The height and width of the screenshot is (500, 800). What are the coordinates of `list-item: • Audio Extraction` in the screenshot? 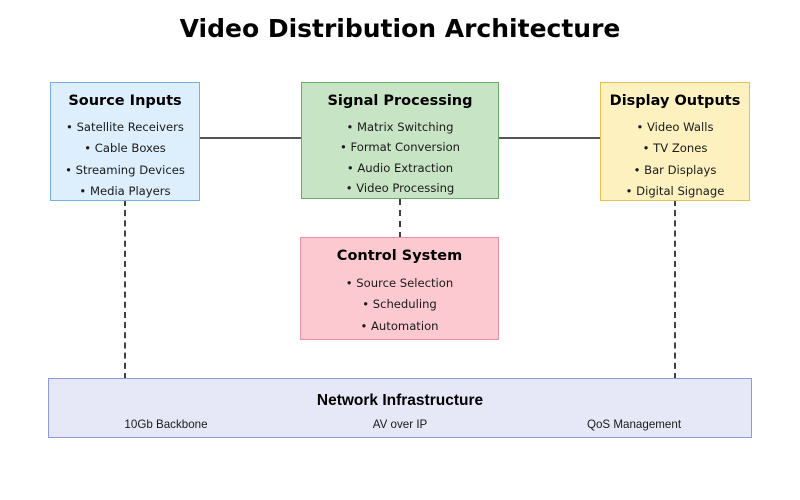 It's located at (400, 167).